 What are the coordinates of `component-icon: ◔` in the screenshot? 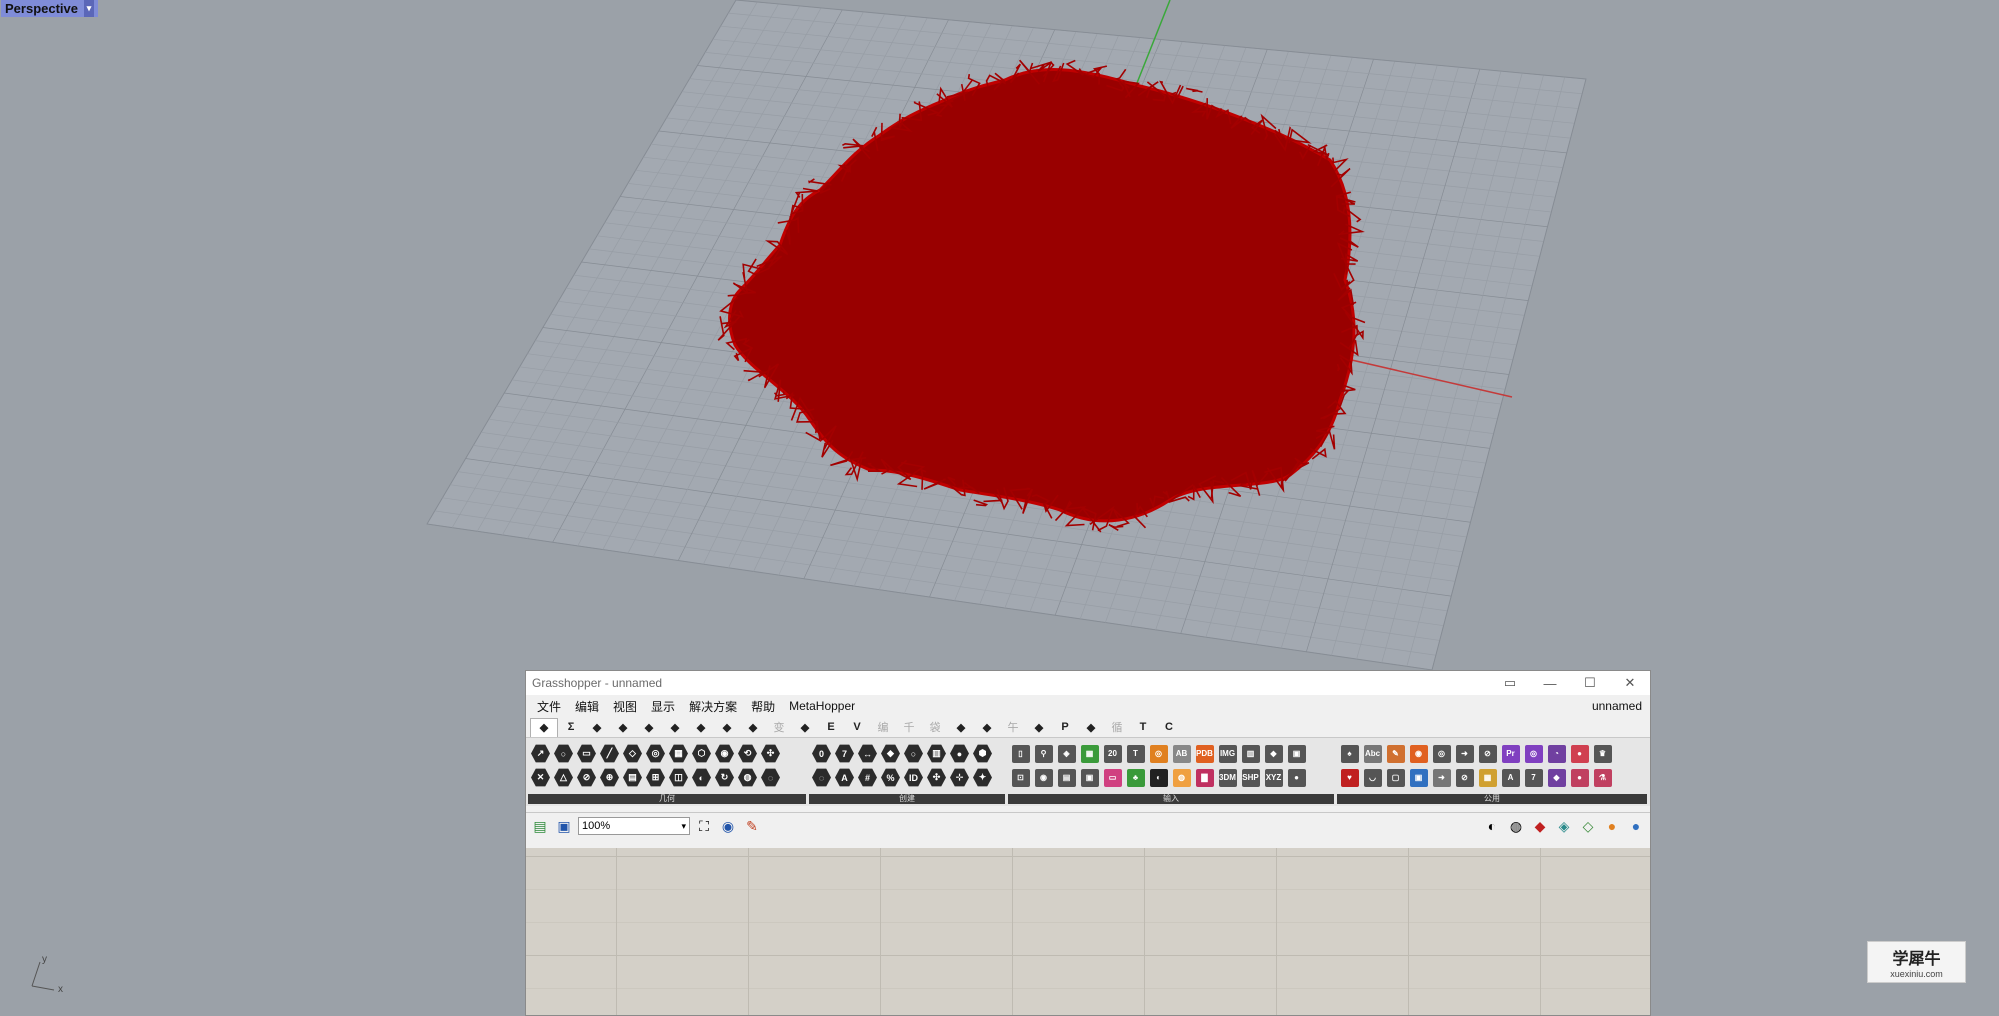 It's located at (1556, 753).